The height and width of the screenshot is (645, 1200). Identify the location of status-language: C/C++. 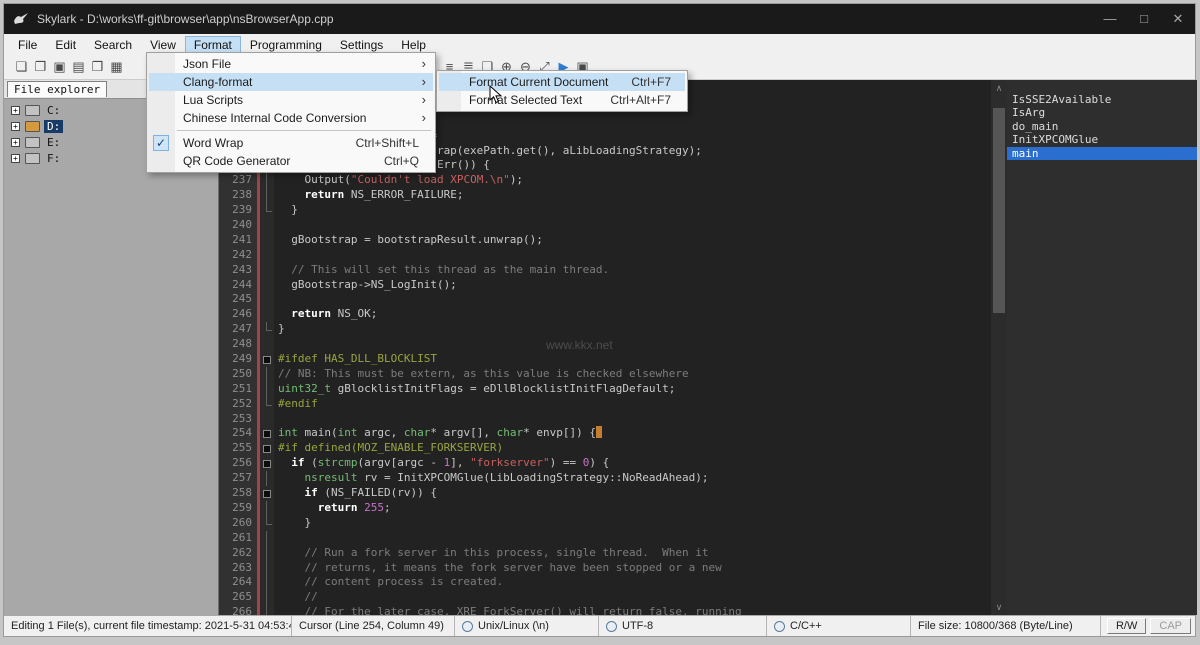
(839, 626).